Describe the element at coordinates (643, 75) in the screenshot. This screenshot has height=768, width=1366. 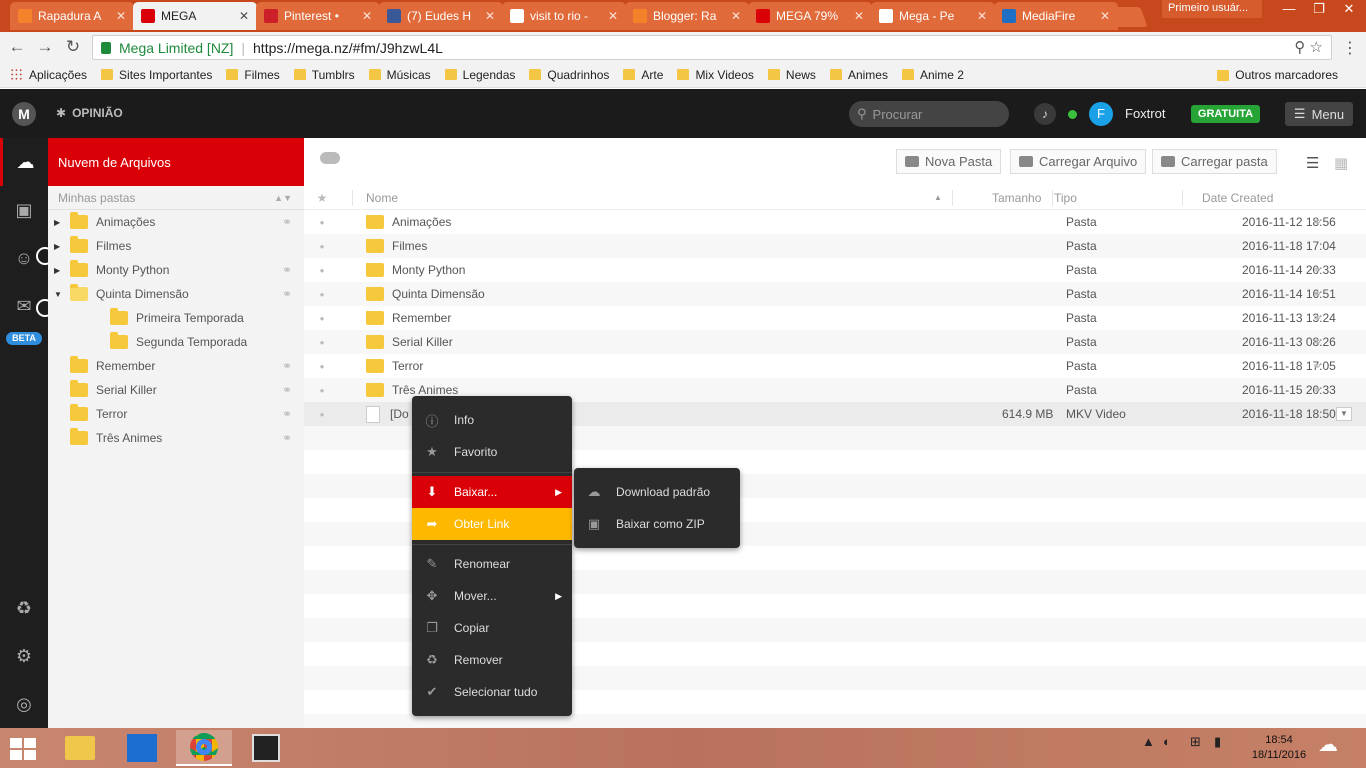
I see `bookmark-item: Arte` at that location.